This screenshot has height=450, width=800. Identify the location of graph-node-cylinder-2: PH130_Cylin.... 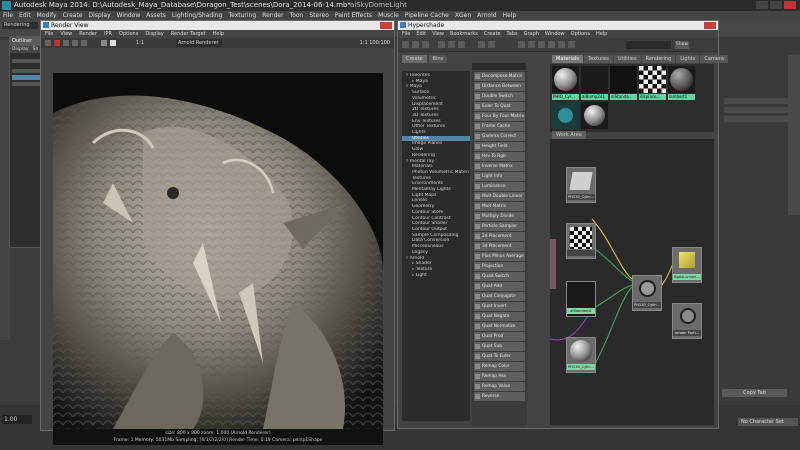
(581, 355).